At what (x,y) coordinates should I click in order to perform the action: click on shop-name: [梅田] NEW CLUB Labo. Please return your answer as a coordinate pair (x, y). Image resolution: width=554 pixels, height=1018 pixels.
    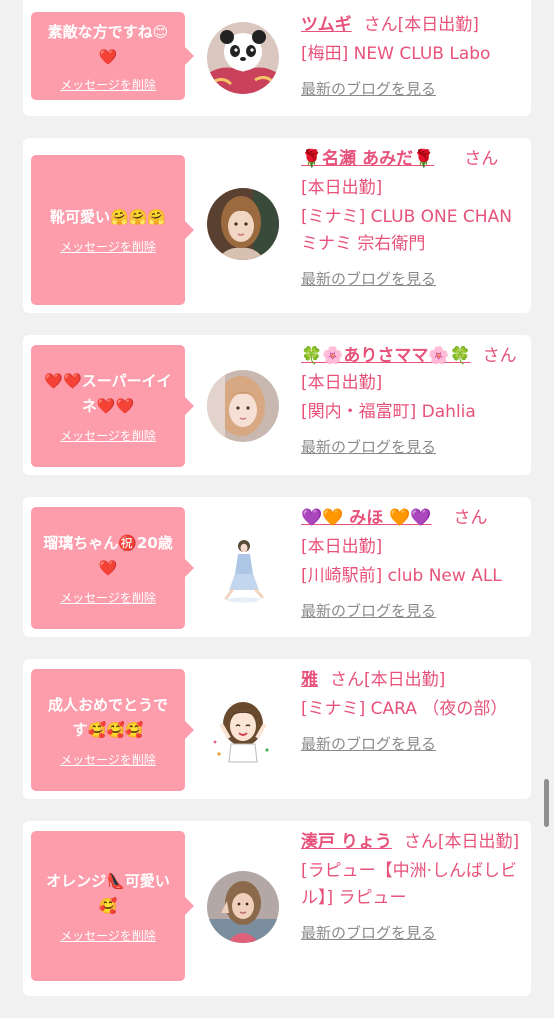
    Looking at the image, I should click on (396, 54).